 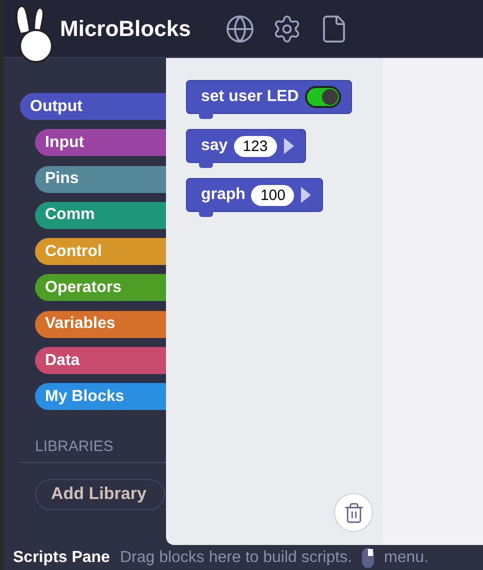 What do you see at coordinates (236, 557) in the screenshot?
I see `hint-text: Drag blocks here to build scripts.` at bounding box center [236, 557].